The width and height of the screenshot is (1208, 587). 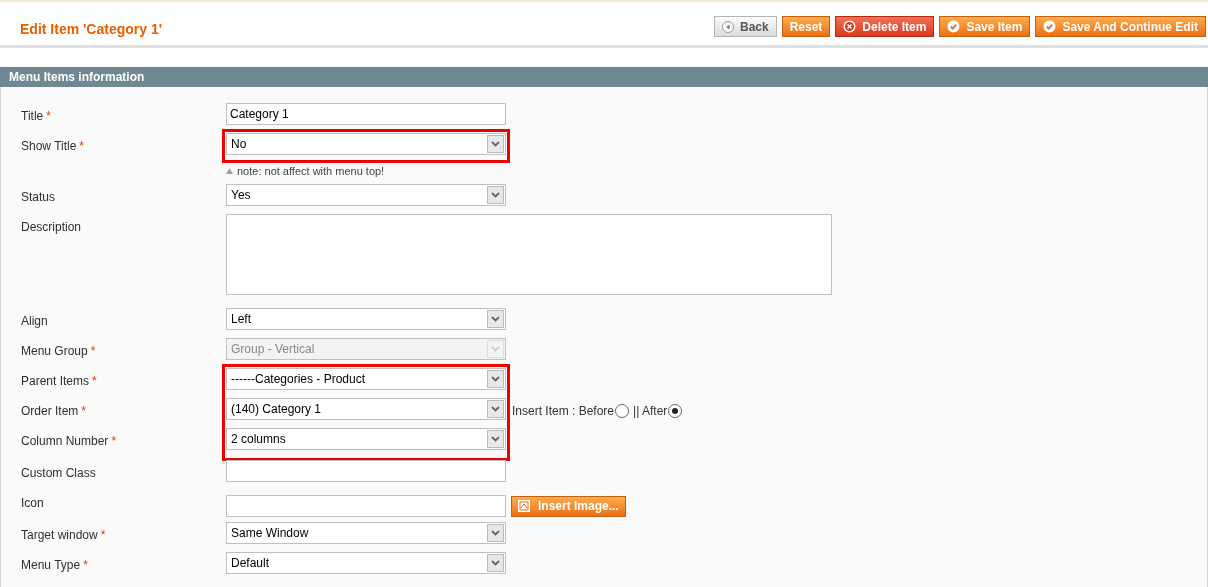 I want to click on field-label: Title *, so click(x=36, y=116).